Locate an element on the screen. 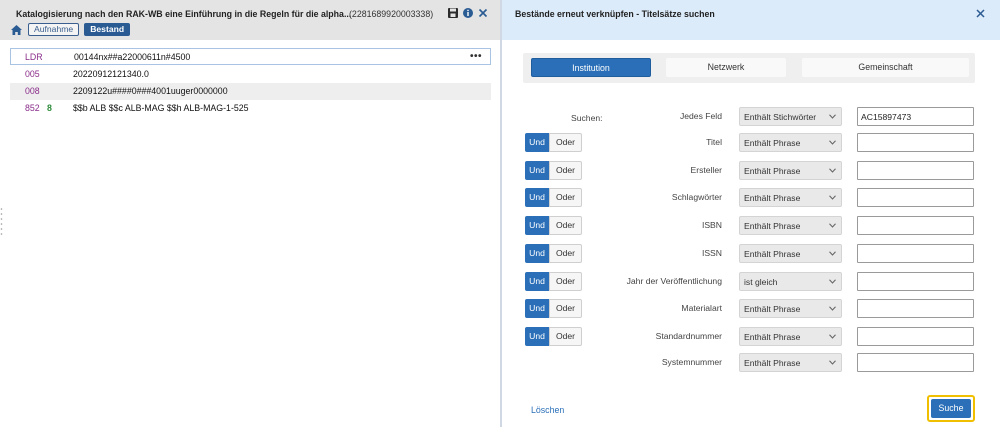 The height and width of the screenshot is (427, 1000). operator-value: Enthält Stichwörter is located at coordinates (780, 117).